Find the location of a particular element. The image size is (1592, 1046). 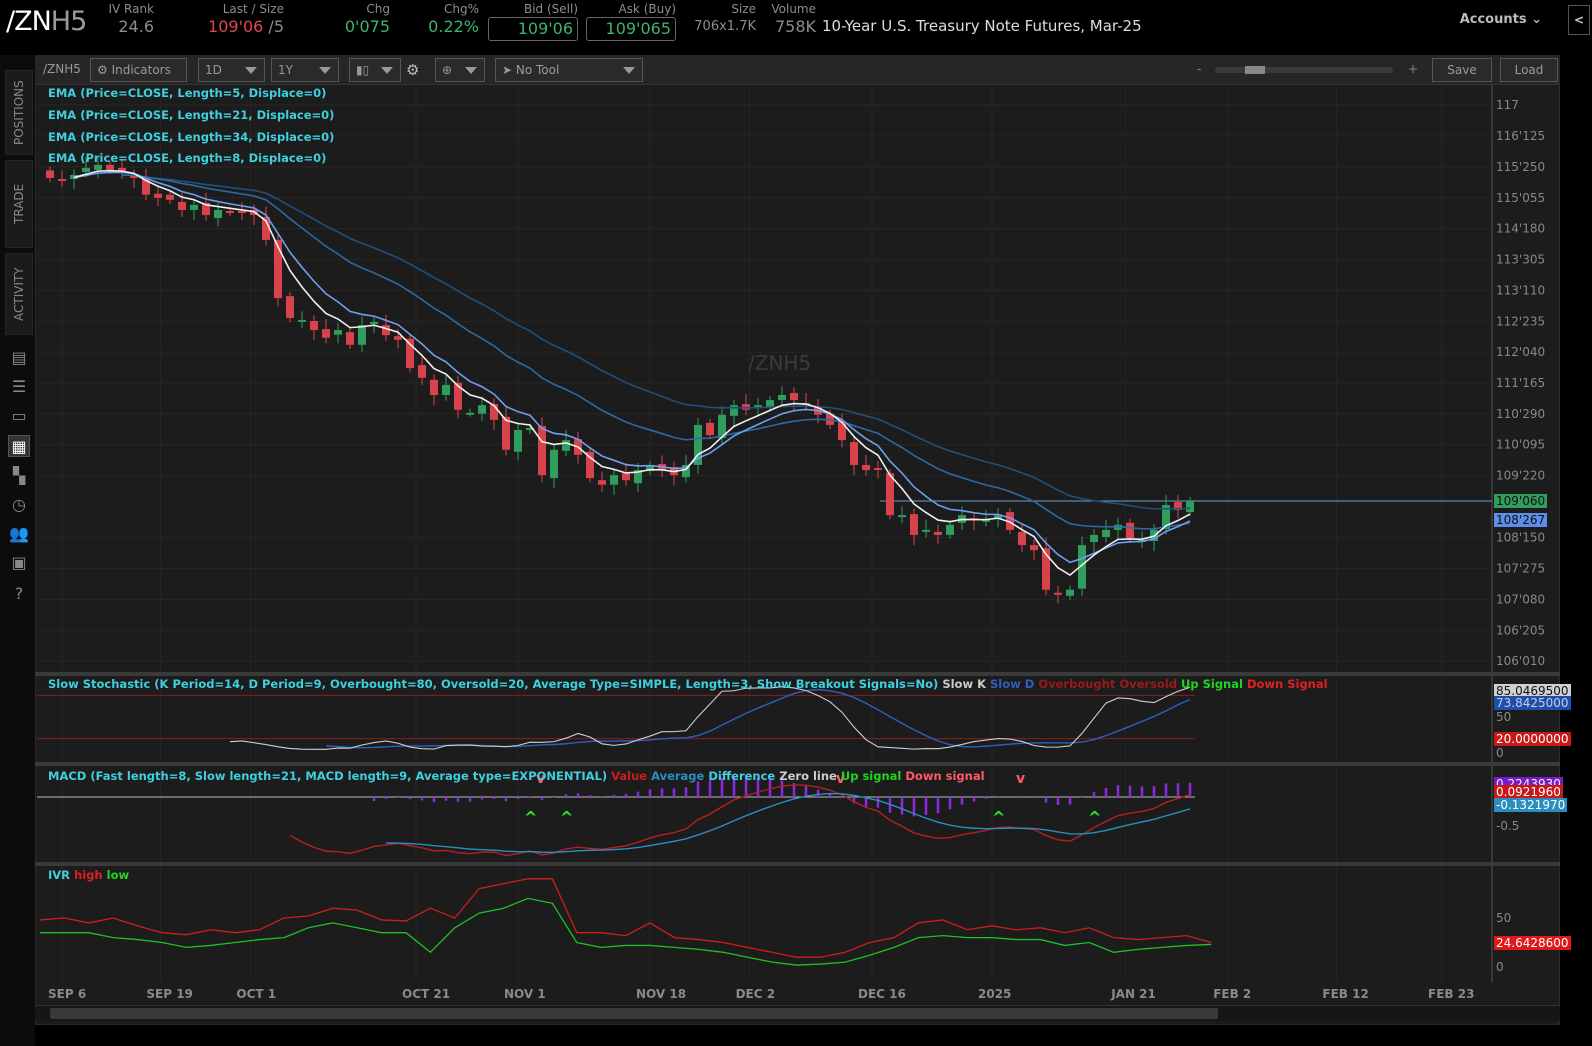

date-tick-label: SEP 6 is located at coordinates (67, 994).